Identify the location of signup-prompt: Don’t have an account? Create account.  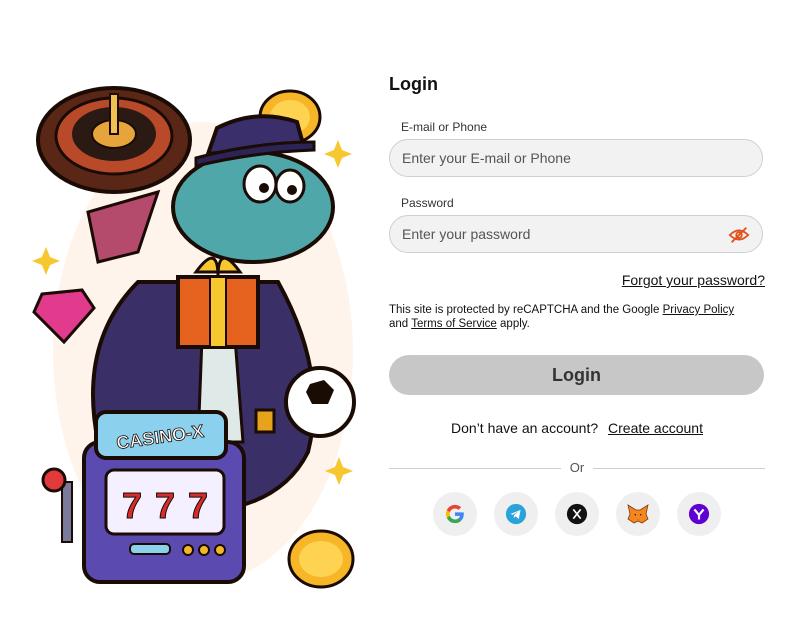
(577, 428).